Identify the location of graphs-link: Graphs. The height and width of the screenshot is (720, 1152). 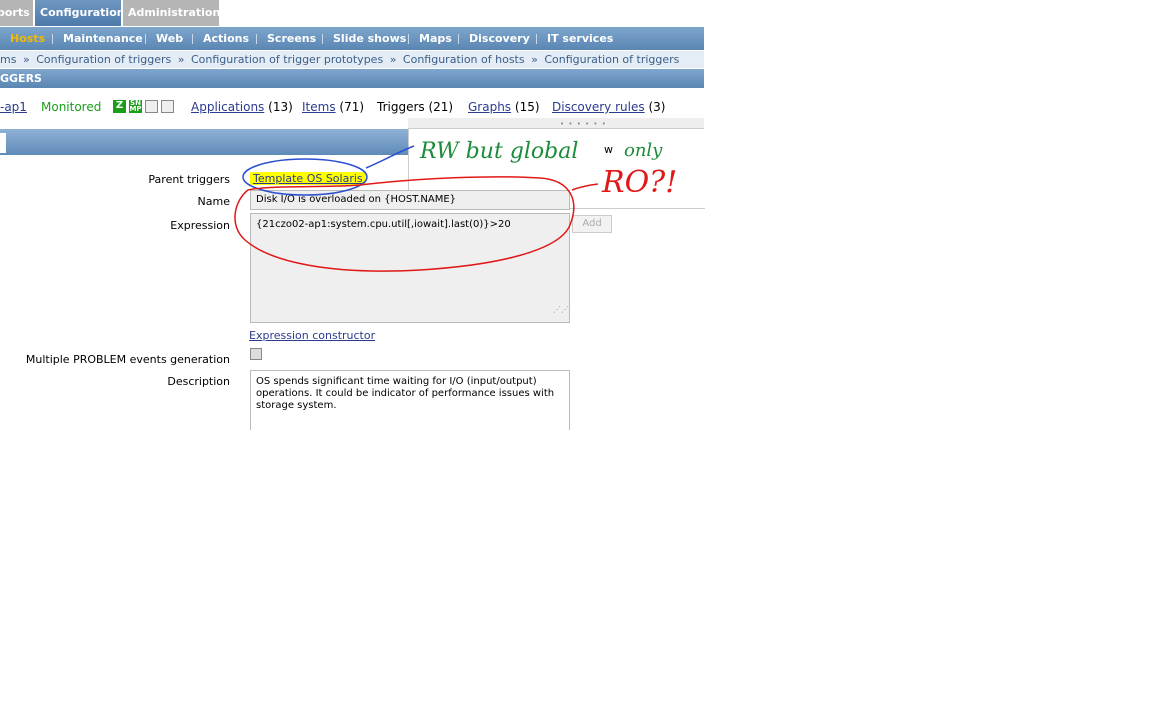
(489, 107).